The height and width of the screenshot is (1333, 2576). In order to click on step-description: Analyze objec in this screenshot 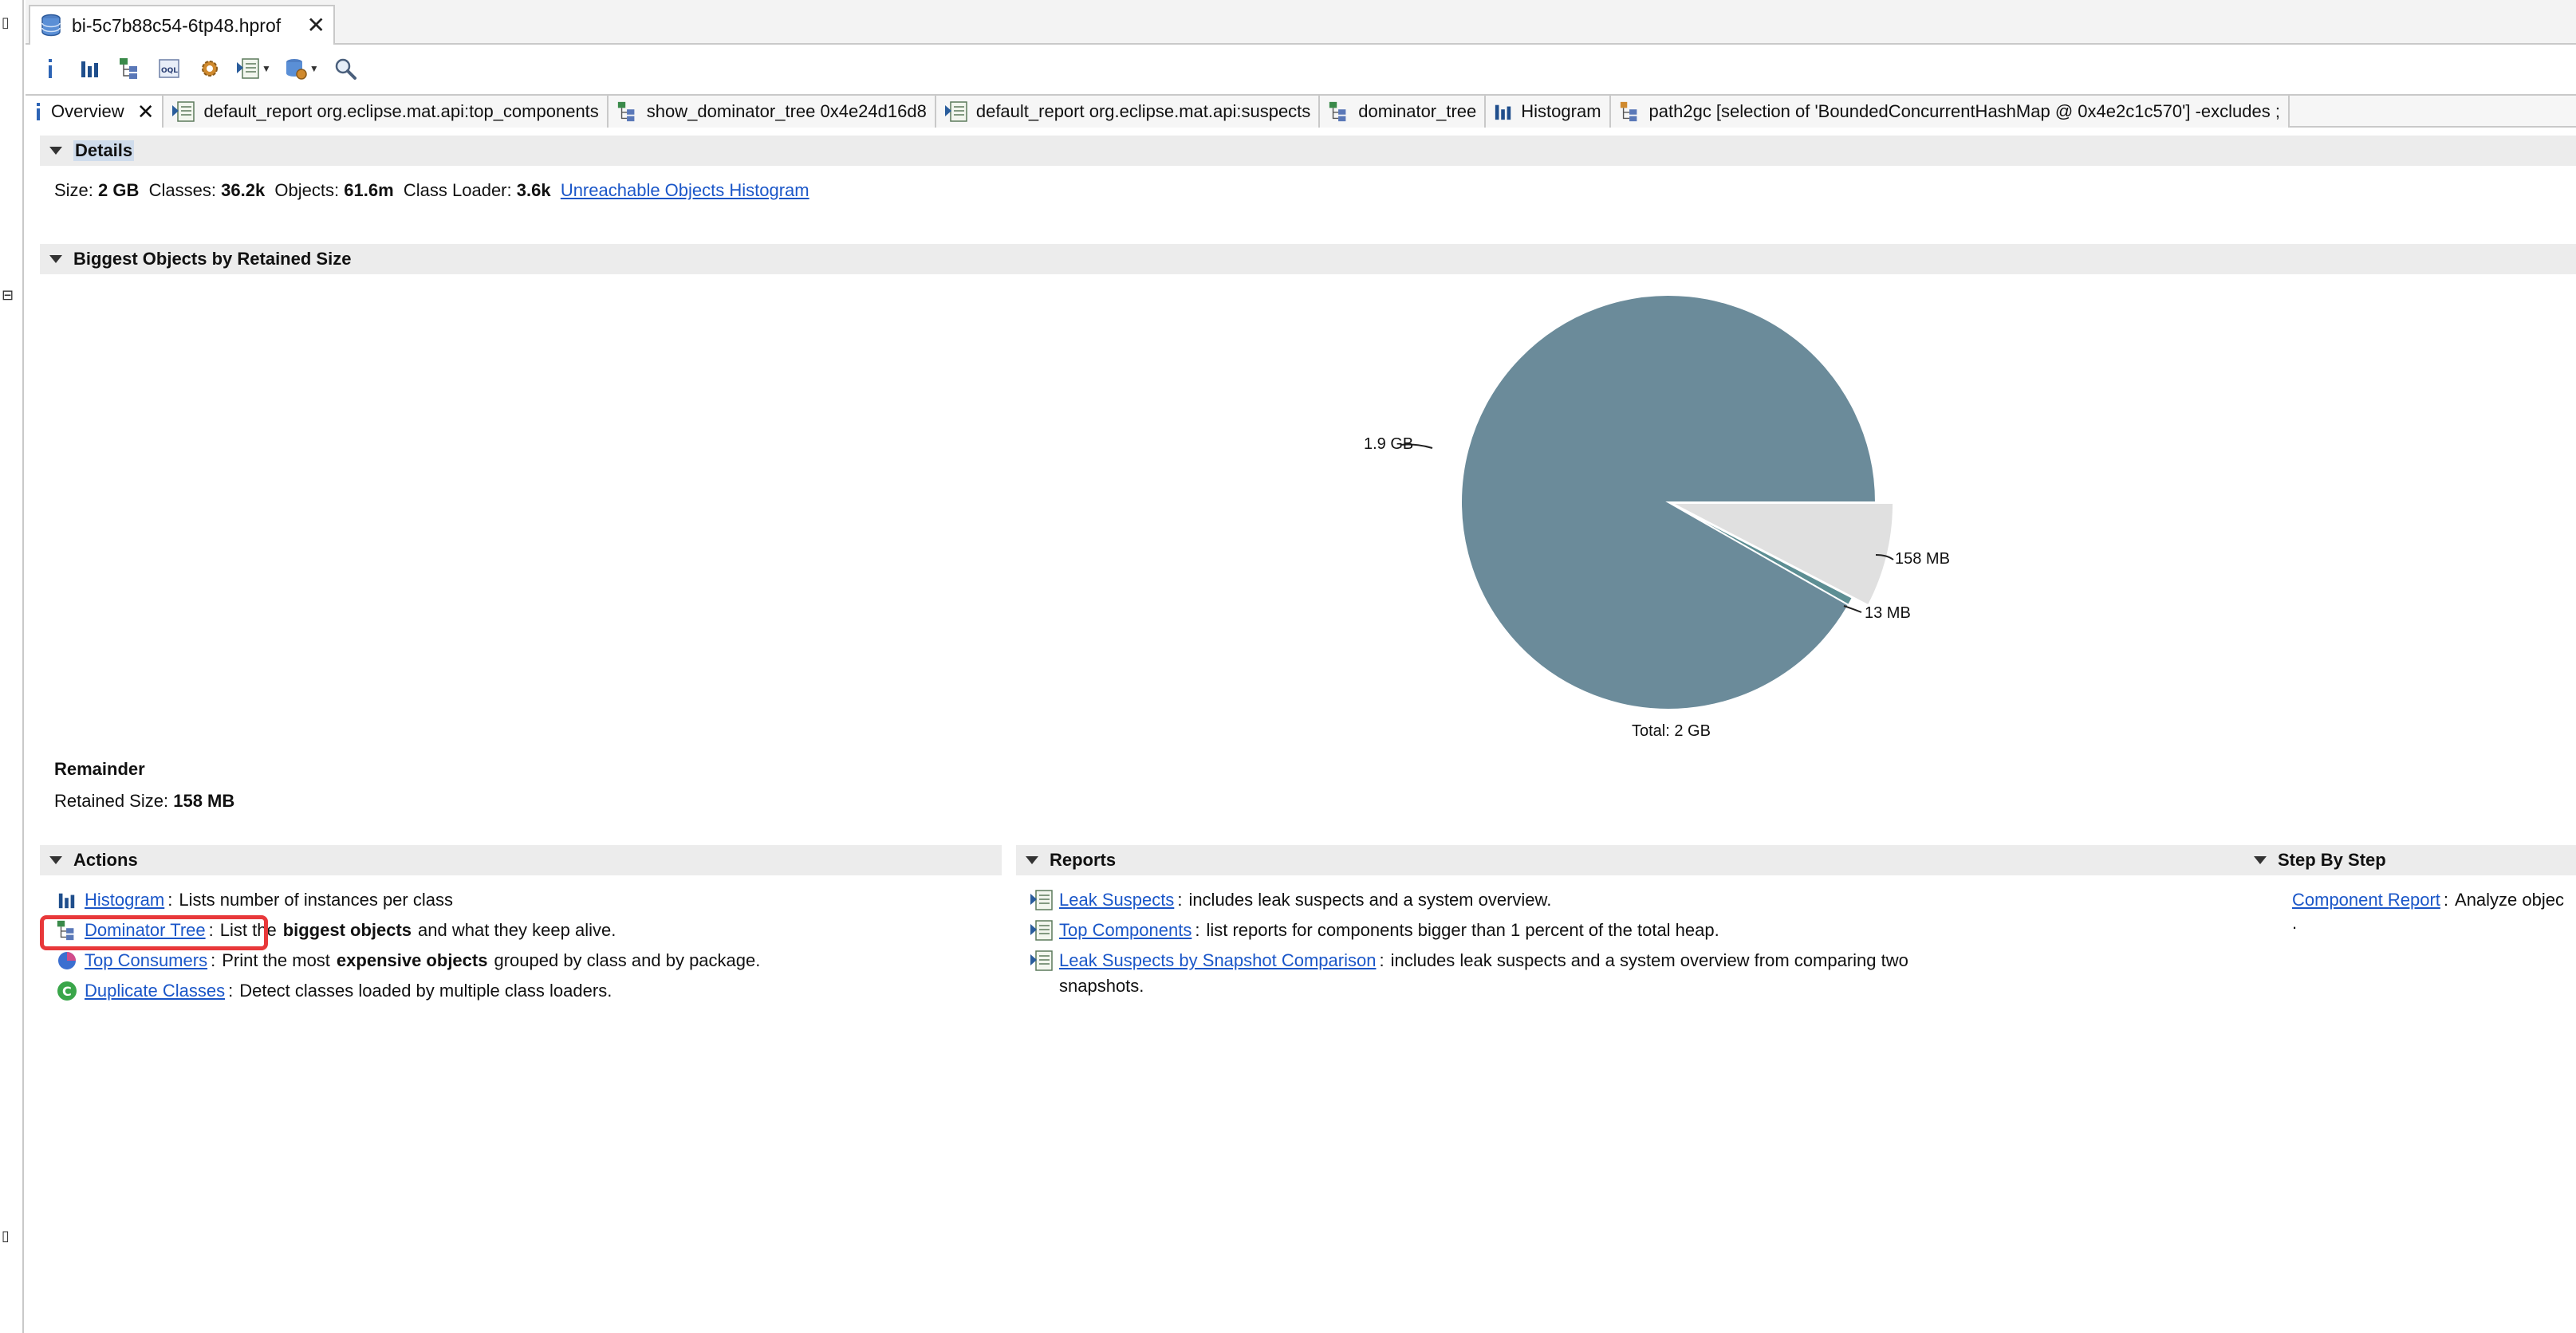, I will do `click(2509, 900)`.